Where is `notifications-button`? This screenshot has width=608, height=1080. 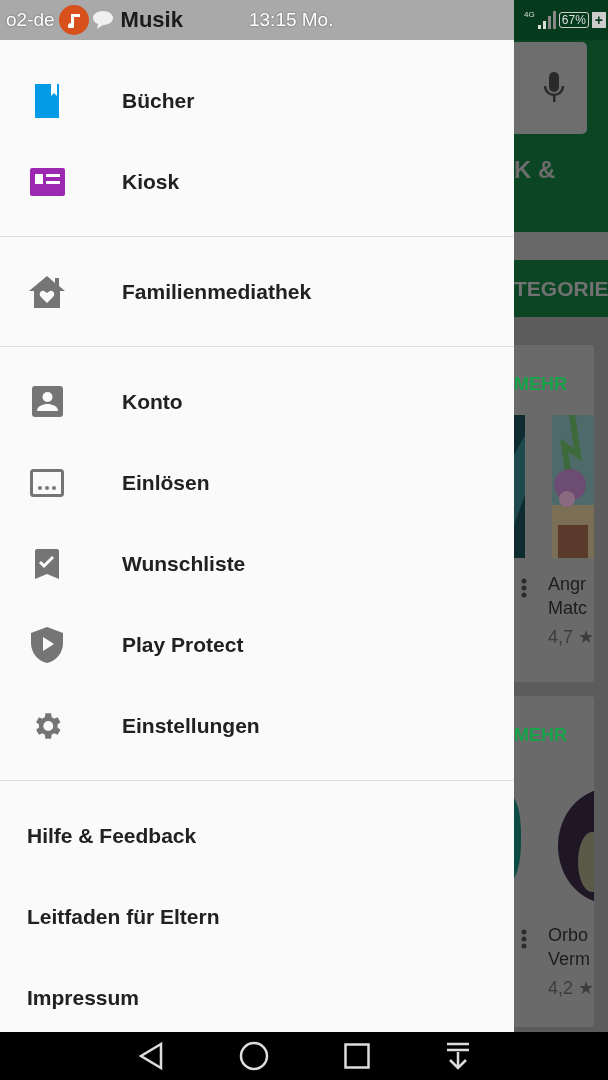 notifications-button is located at coordinates (457, 1056).